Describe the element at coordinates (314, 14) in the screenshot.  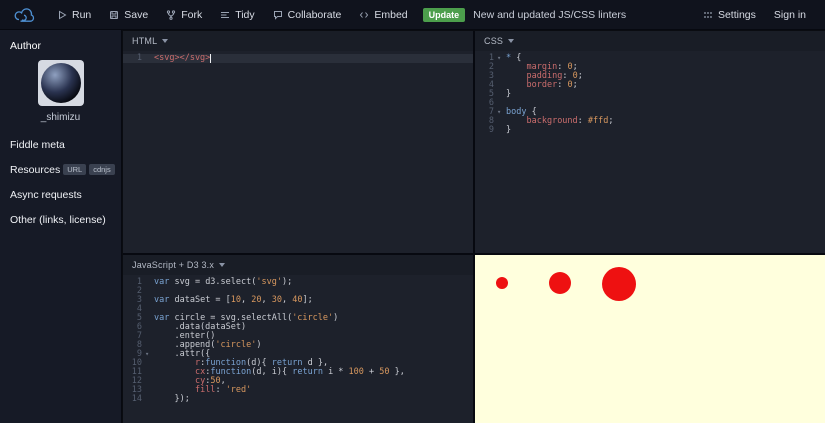
I see `collaborate-label: Collaborate` at that location.